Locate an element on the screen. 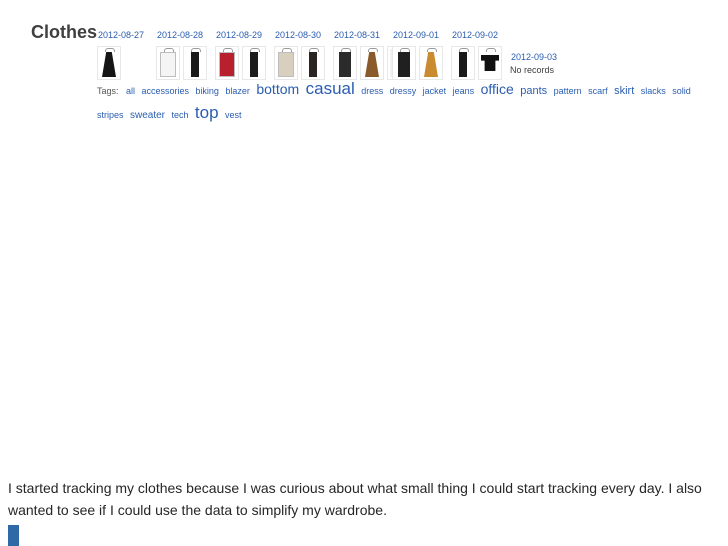  tag-casual: casual is located at coordinates (330, 88).